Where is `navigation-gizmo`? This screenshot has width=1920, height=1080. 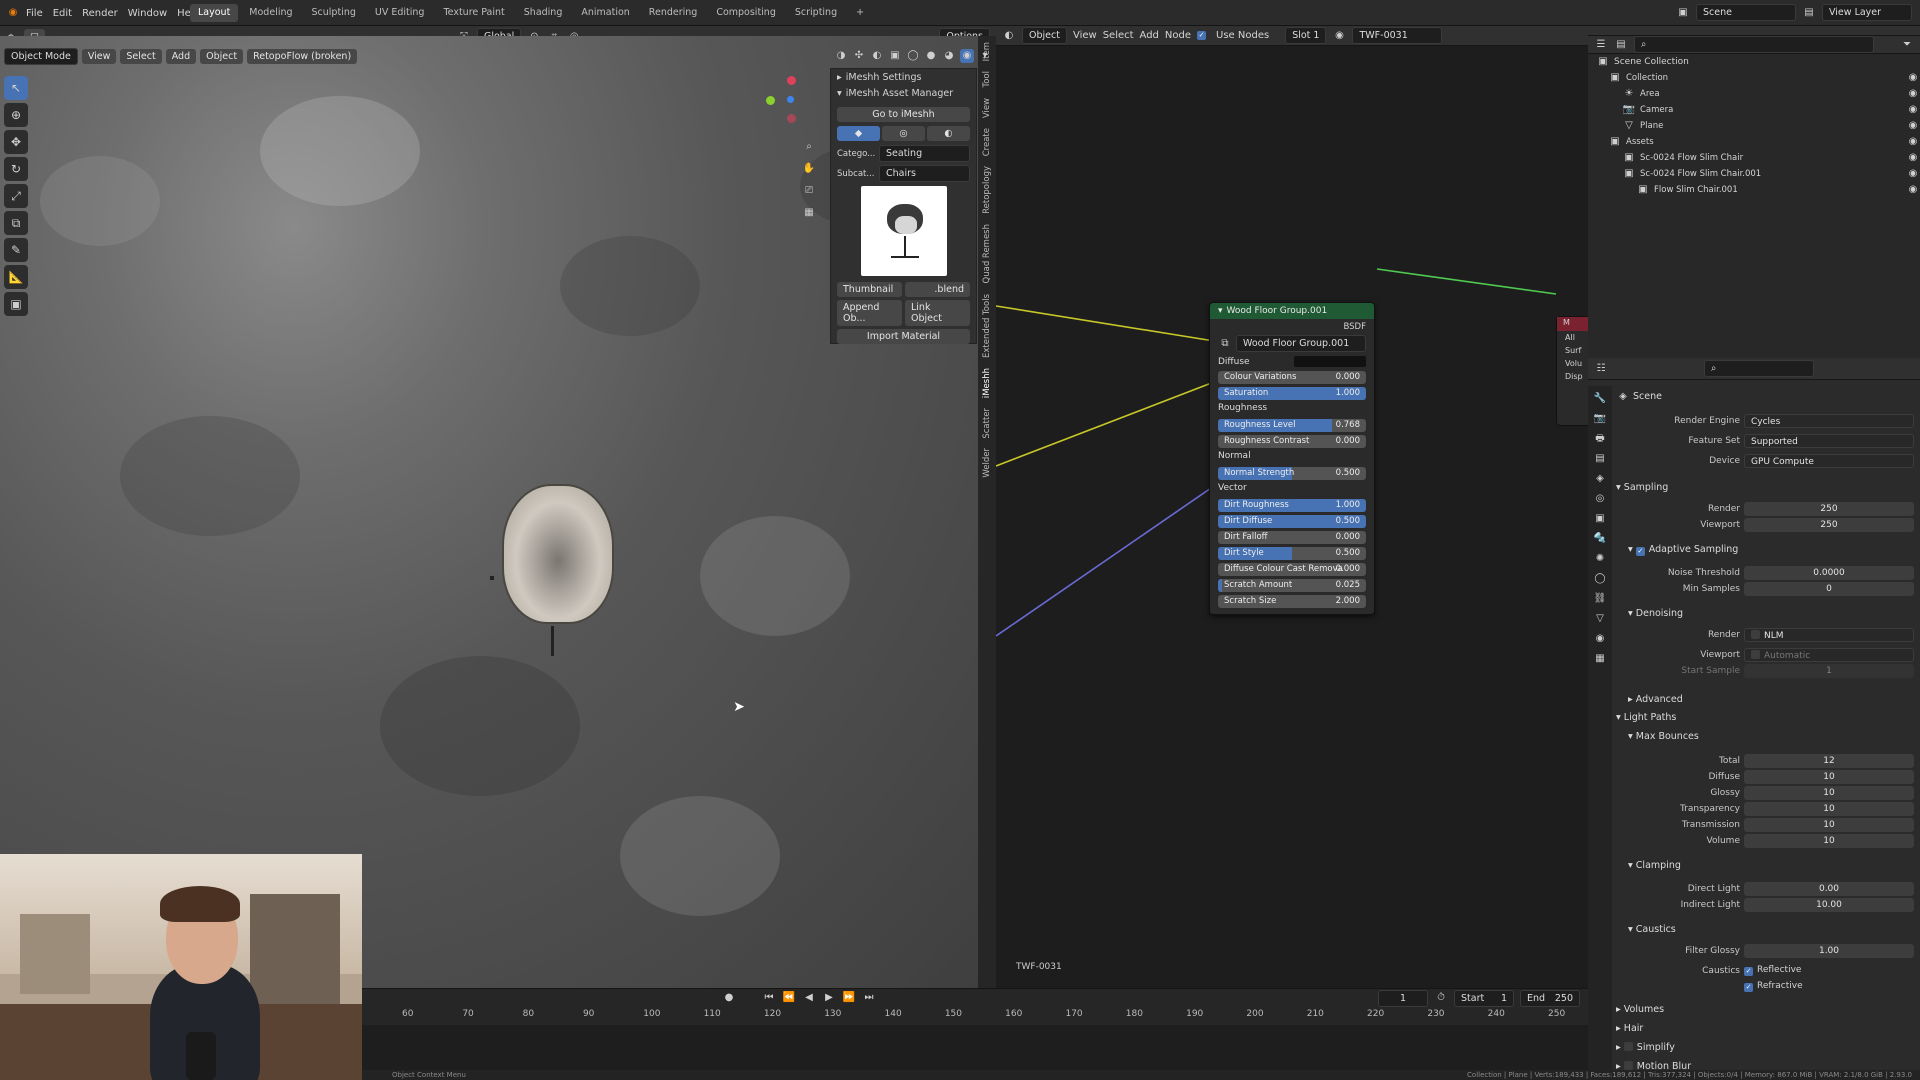 navigation-gizmo is located at coordinates (790, 98).